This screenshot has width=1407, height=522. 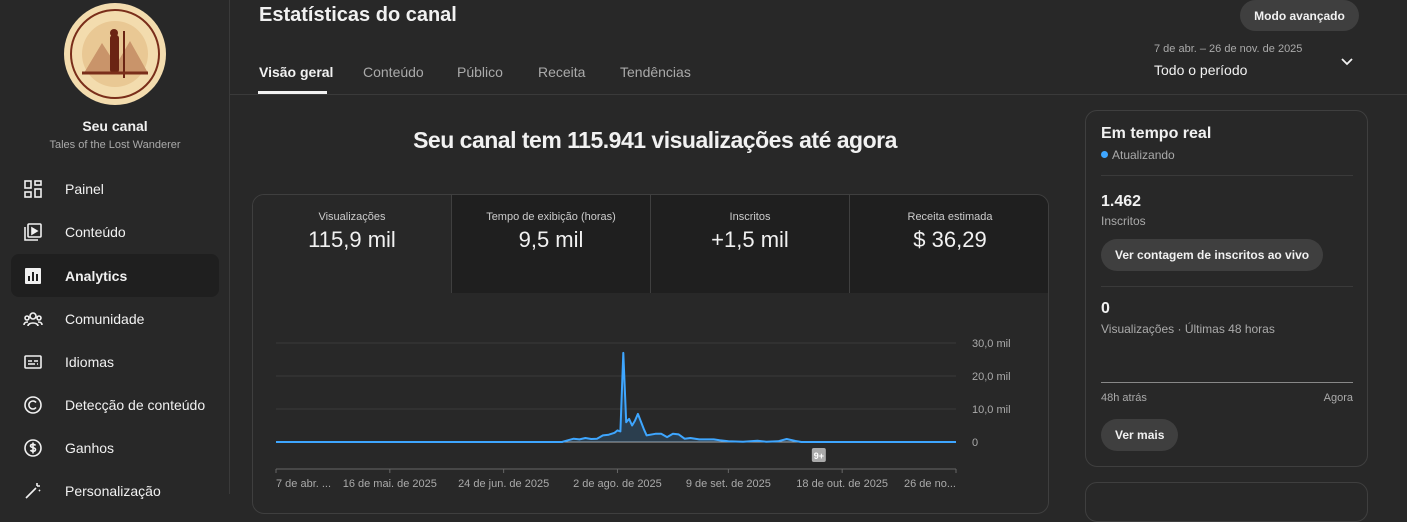 What do you see at coordinates (390, 484) in the screenshot?
I see `x-tick-label: 16 de mai. de 2025` at bounding box center [390, 484].